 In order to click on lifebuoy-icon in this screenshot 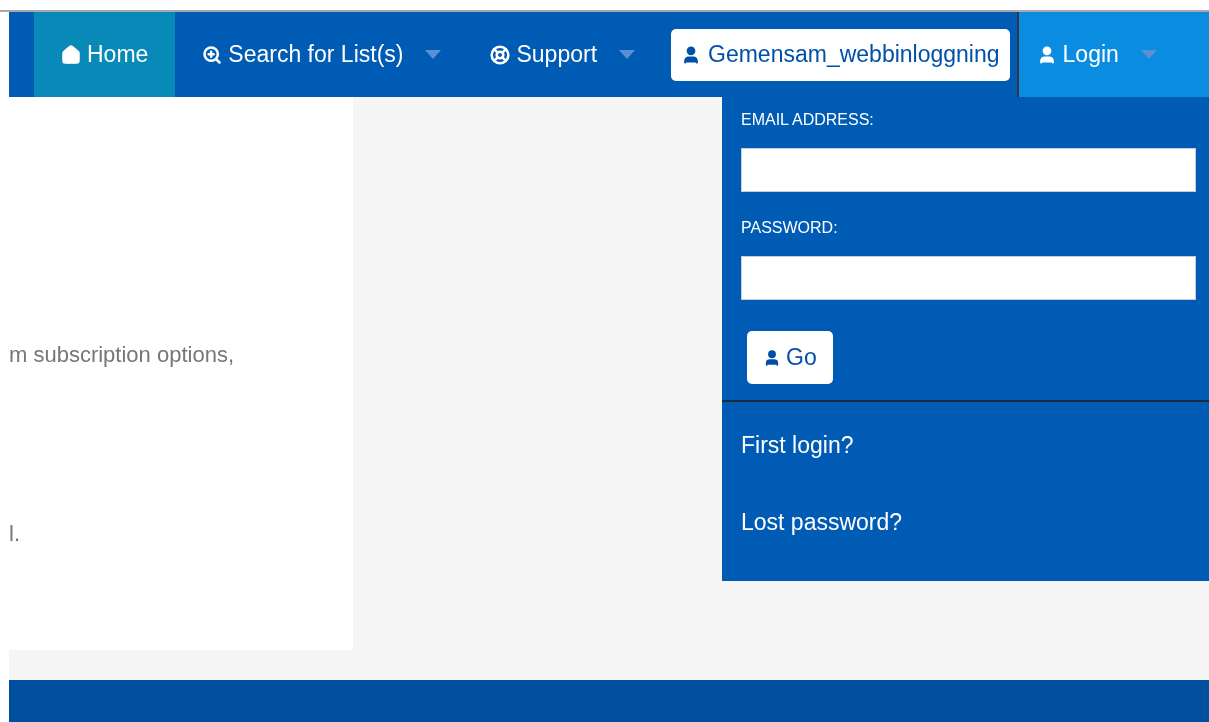, I will do `click(500, 54)`.